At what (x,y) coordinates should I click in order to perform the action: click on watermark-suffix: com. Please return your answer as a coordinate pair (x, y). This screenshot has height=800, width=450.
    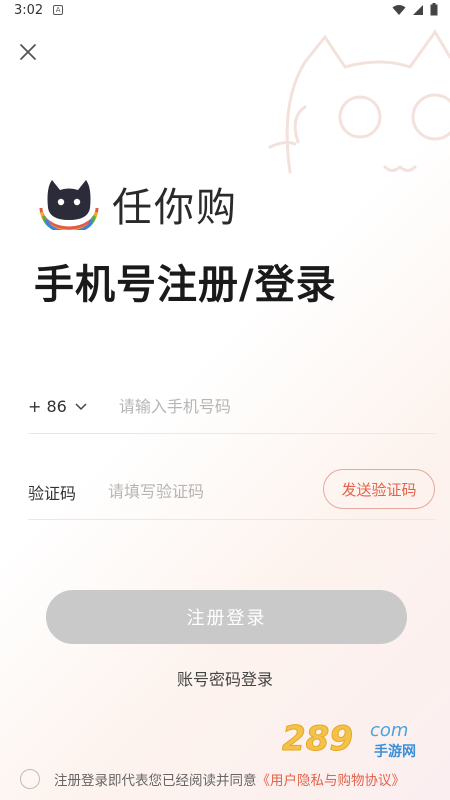
    Looking at the image, I should click on (389, 730).